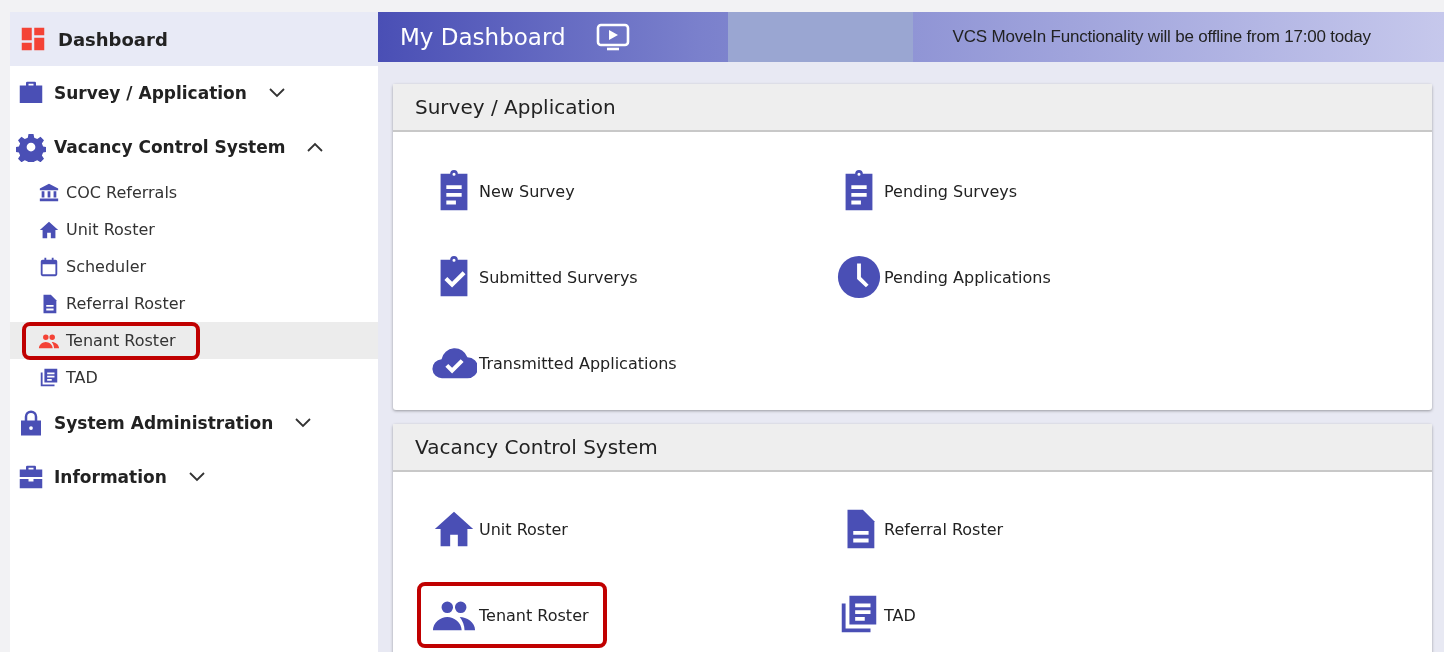 The image size is (1444, 652). I want to click on play-icon, so click(612, 37).